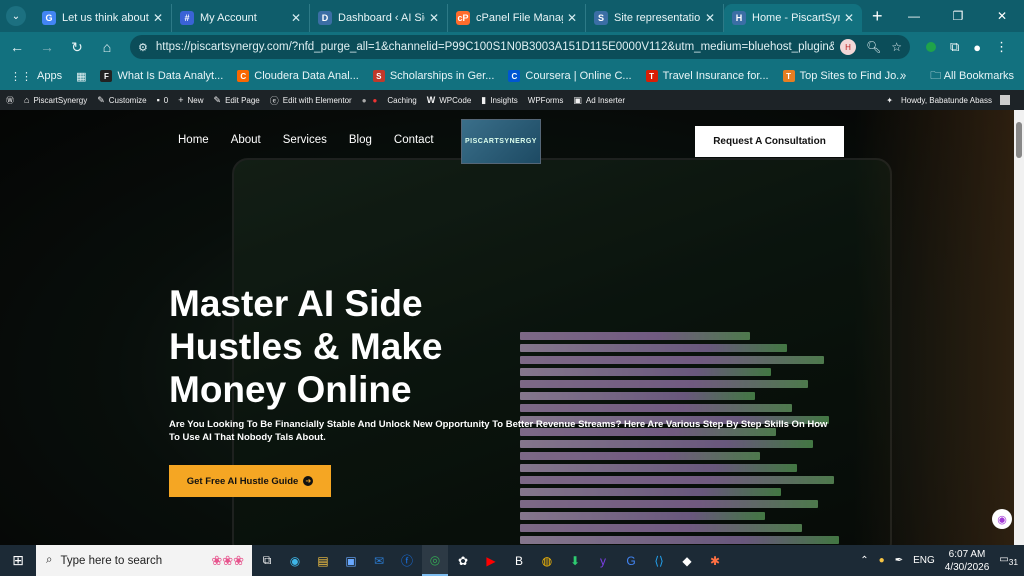  What do you see at coordinates (977, 47) in the screenshot?
I see `profile-avatar-icon: ●` at bounding box center [977, 47].